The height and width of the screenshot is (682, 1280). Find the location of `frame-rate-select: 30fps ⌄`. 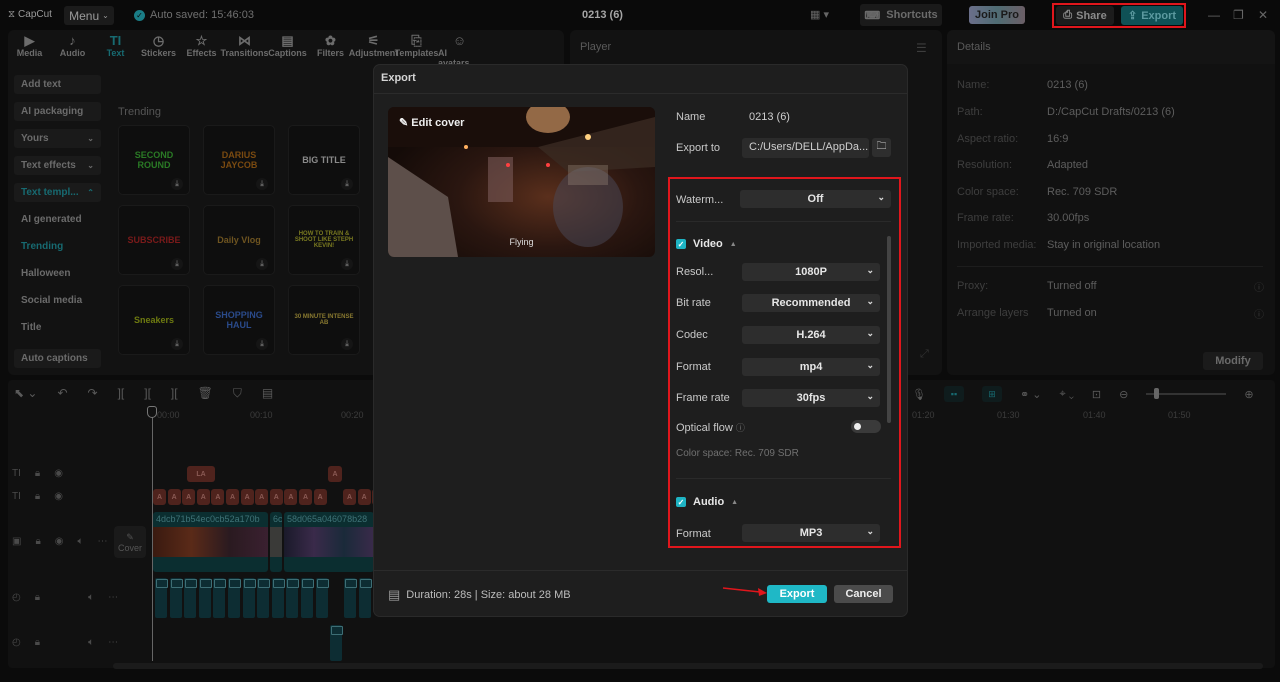

frame-rate-select: 30fps ⌄ is located at coordinates (811, 398).